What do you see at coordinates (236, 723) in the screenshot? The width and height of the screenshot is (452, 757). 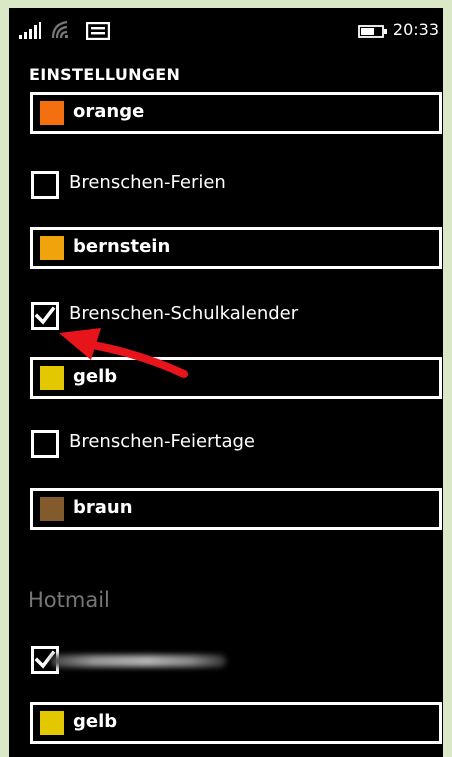 I see `color-picker-gelb-hotmail: gelb` at bounding box center [236, 723].